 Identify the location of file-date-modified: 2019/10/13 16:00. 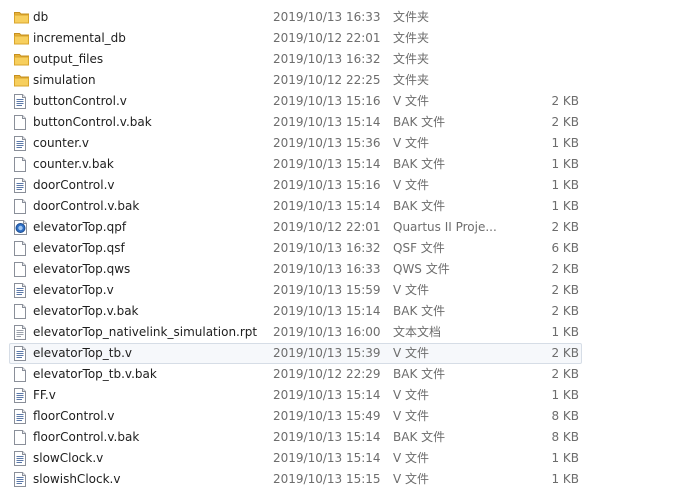
(327, 332).